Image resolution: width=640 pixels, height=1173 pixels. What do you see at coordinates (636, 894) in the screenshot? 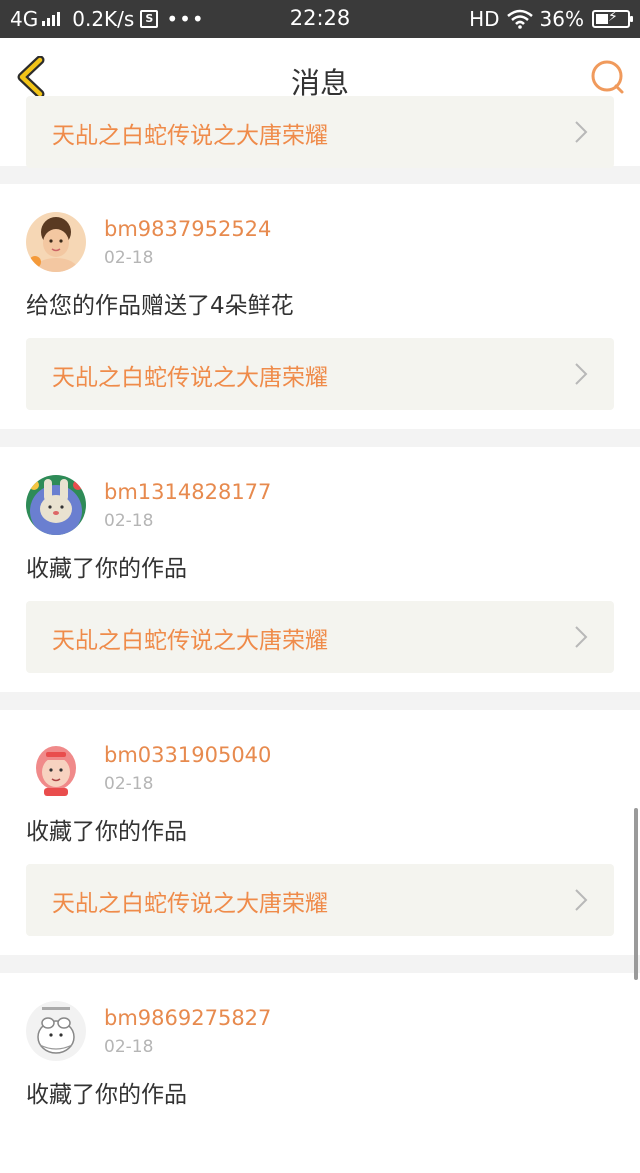
I see `scrollbar-thumb` at bounding box center [636, 894].